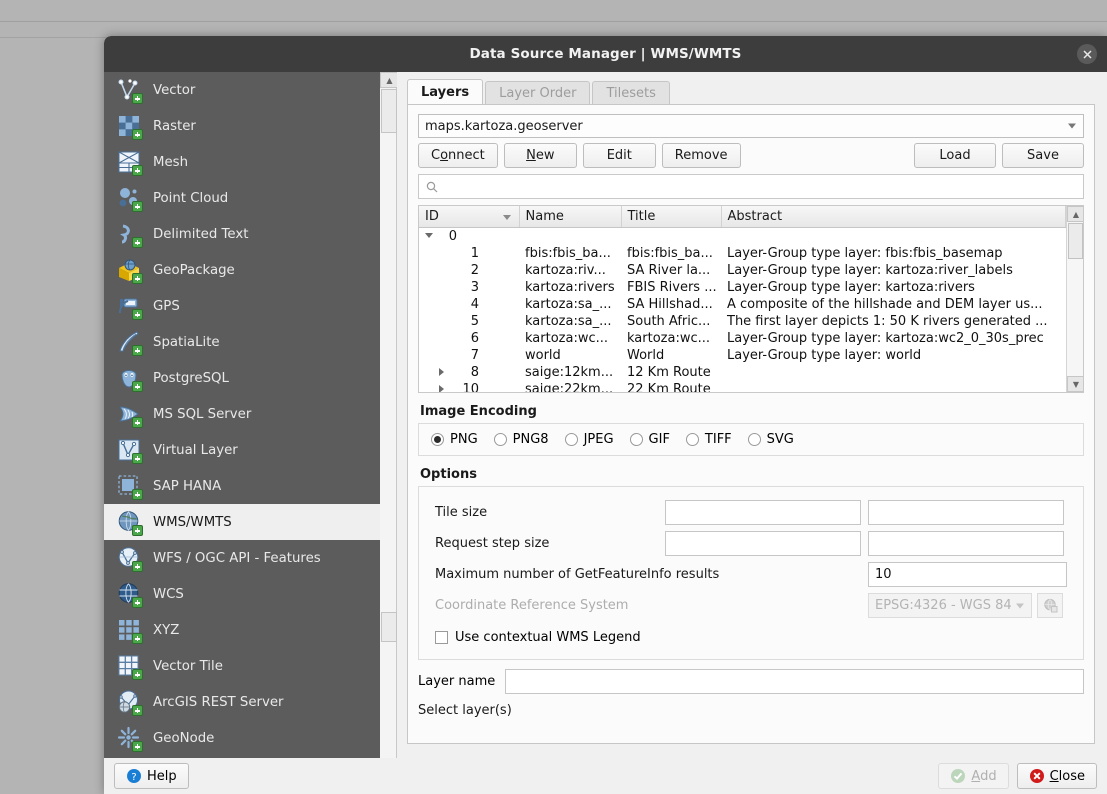 This screenshot has height=794, width=1107. Describe the element at coordinates (967, 574) in the screenshot. I see `max-getfeatureinfo-input` at that location.